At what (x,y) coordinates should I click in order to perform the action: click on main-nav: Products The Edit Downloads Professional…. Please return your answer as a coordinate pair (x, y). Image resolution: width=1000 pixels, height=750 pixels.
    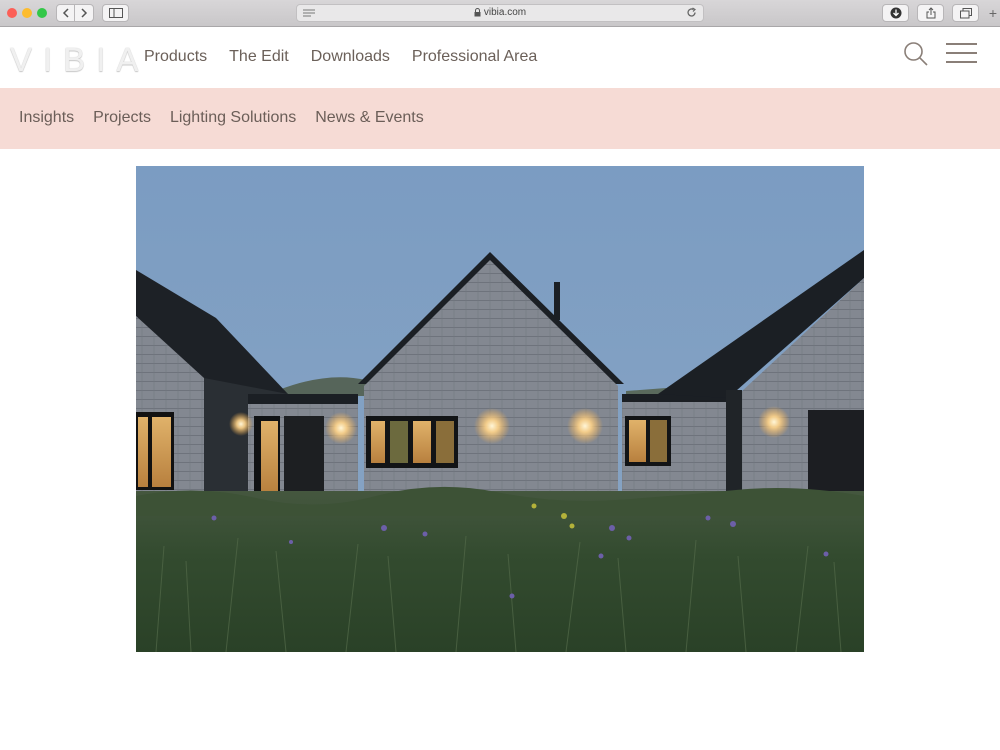
    Looking at the image, I should click on (351, 57).